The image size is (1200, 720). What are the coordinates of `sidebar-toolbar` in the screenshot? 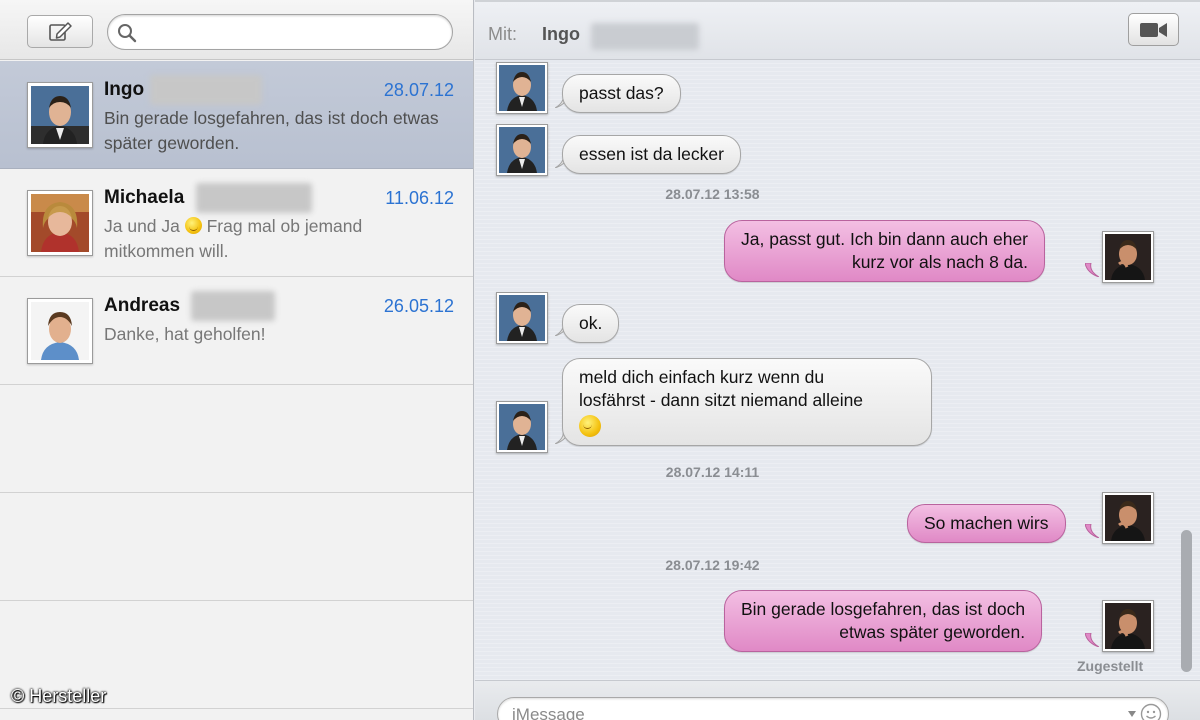 It's located at (236, 30).